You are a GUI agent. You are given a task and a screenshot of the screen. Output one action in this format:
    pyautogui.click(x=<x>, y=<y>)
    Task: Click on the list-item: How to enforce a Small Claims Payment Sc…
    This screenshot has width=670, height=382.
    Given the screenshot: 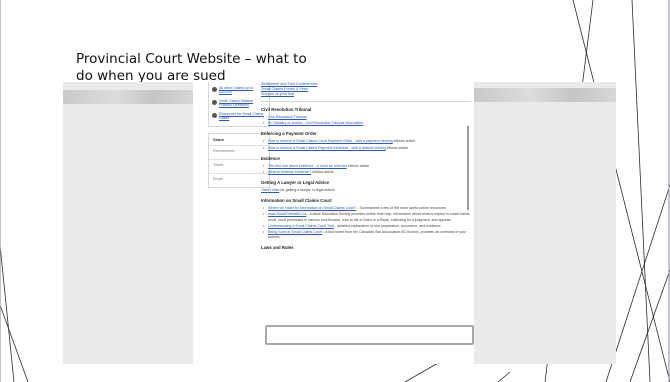 What is the action you would take?
    pyautogui.click(x=367, y=148)
    